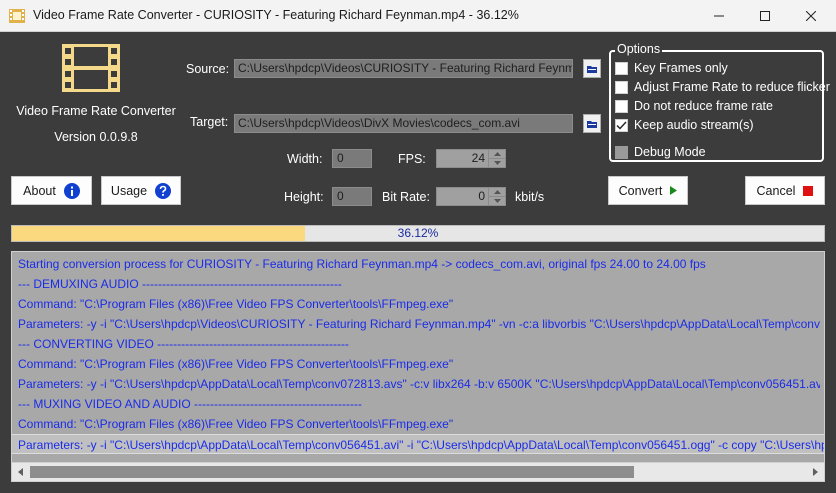 The height and width of the screenshot is (493, 836). I want to click on fps-spinner: 24, so click(471, 158).